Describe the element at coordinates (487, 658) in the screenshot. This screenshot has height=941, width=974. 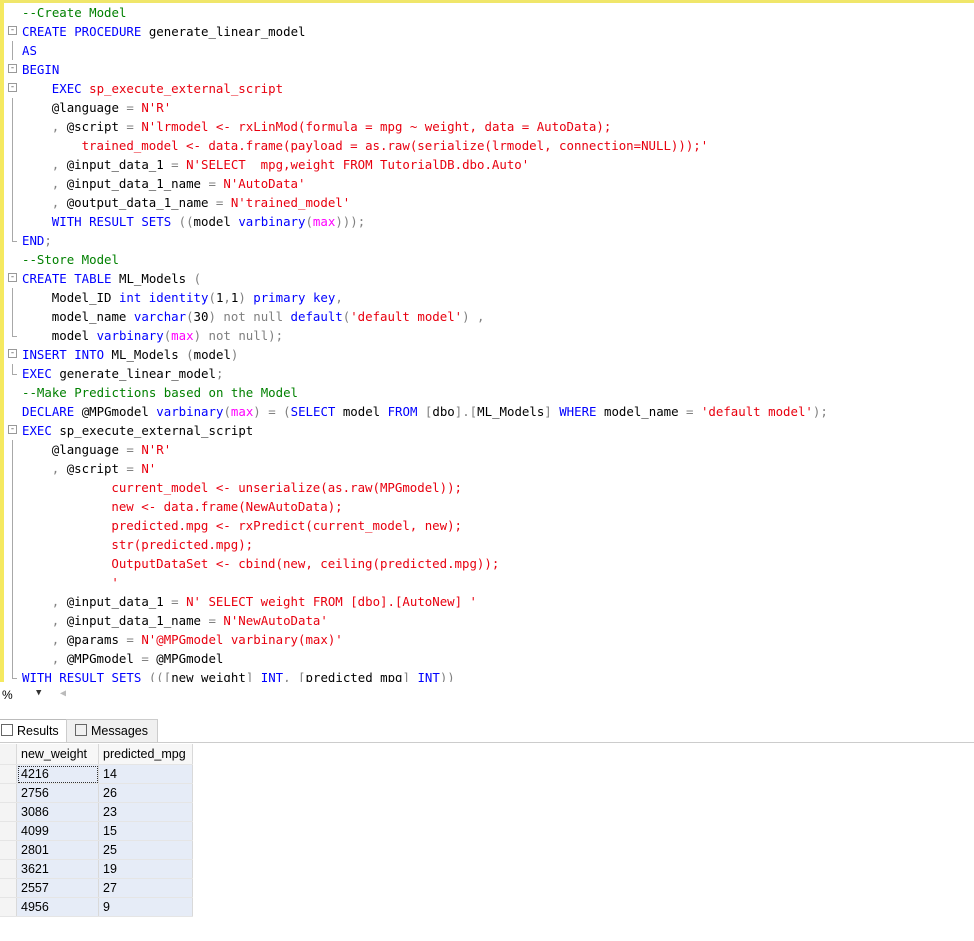
I see `code-line: , @MPGmodel = @MPGmodel` at that location.